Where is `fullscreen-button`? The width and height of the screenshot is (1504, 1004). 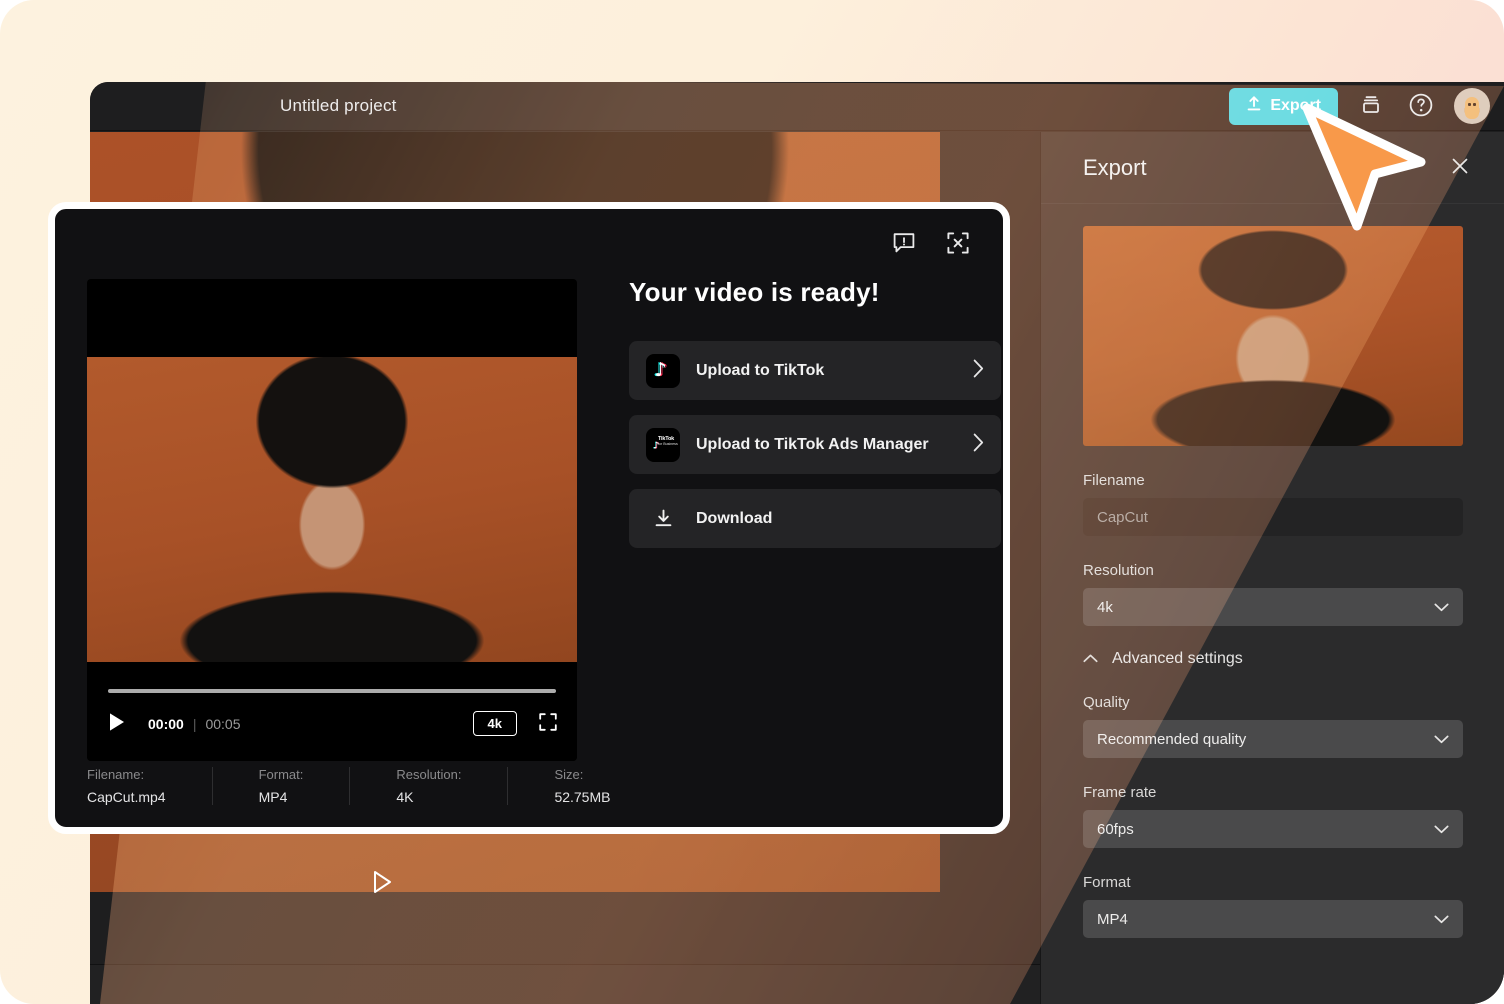 fullscreen-button is located at coordinates (548, 724).